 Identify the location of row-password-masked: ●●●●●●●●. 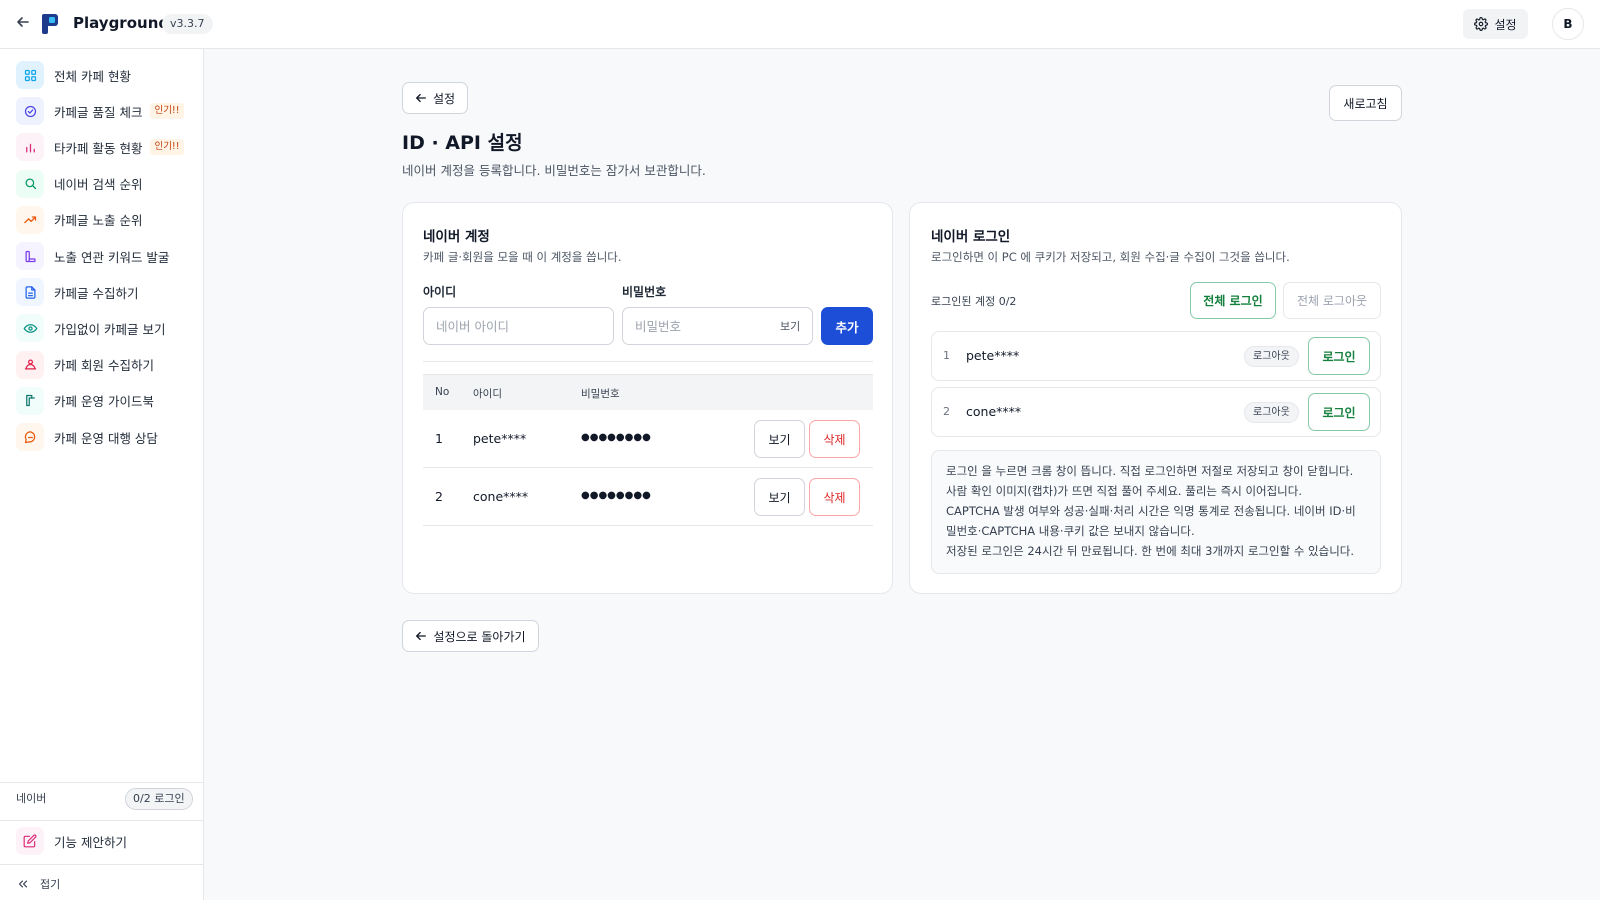
(616, 495).